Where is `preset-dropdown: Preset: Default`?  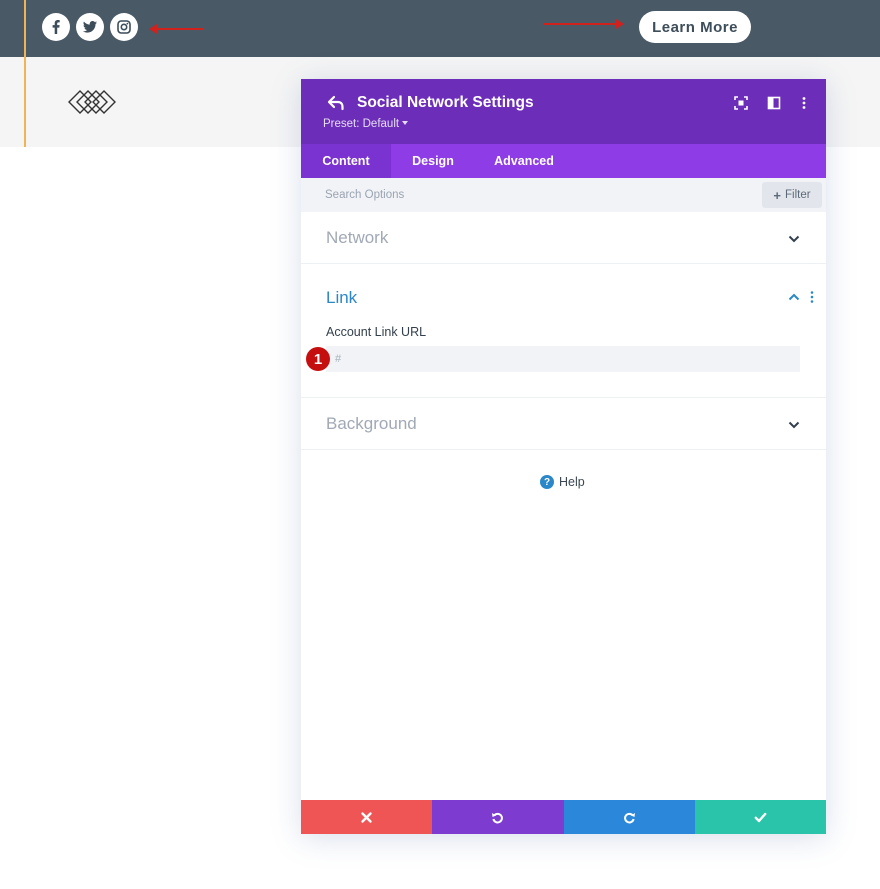
preset-dropdown: Preset: Default is located at coordinates (366, 124).